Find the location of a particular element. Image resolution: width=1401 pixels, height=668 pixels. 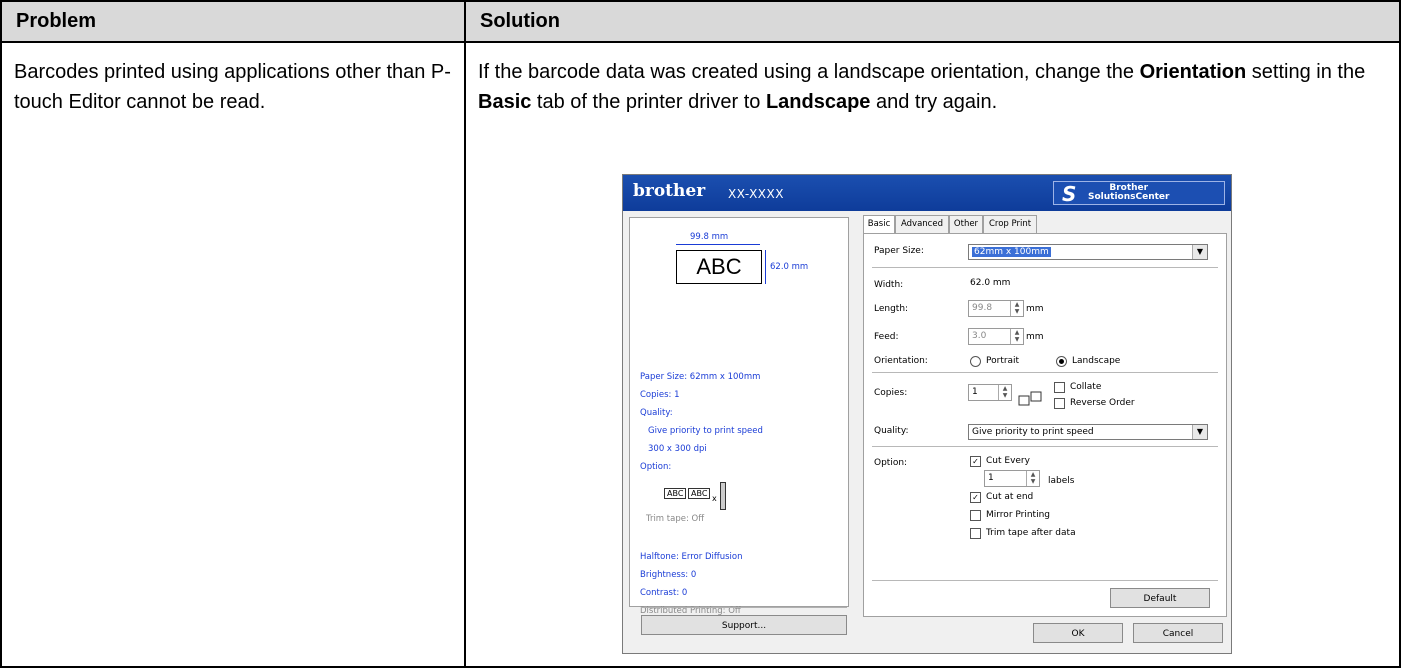

paper-size-value: 62mm x 100mm is located at coordinates (1011, 252).